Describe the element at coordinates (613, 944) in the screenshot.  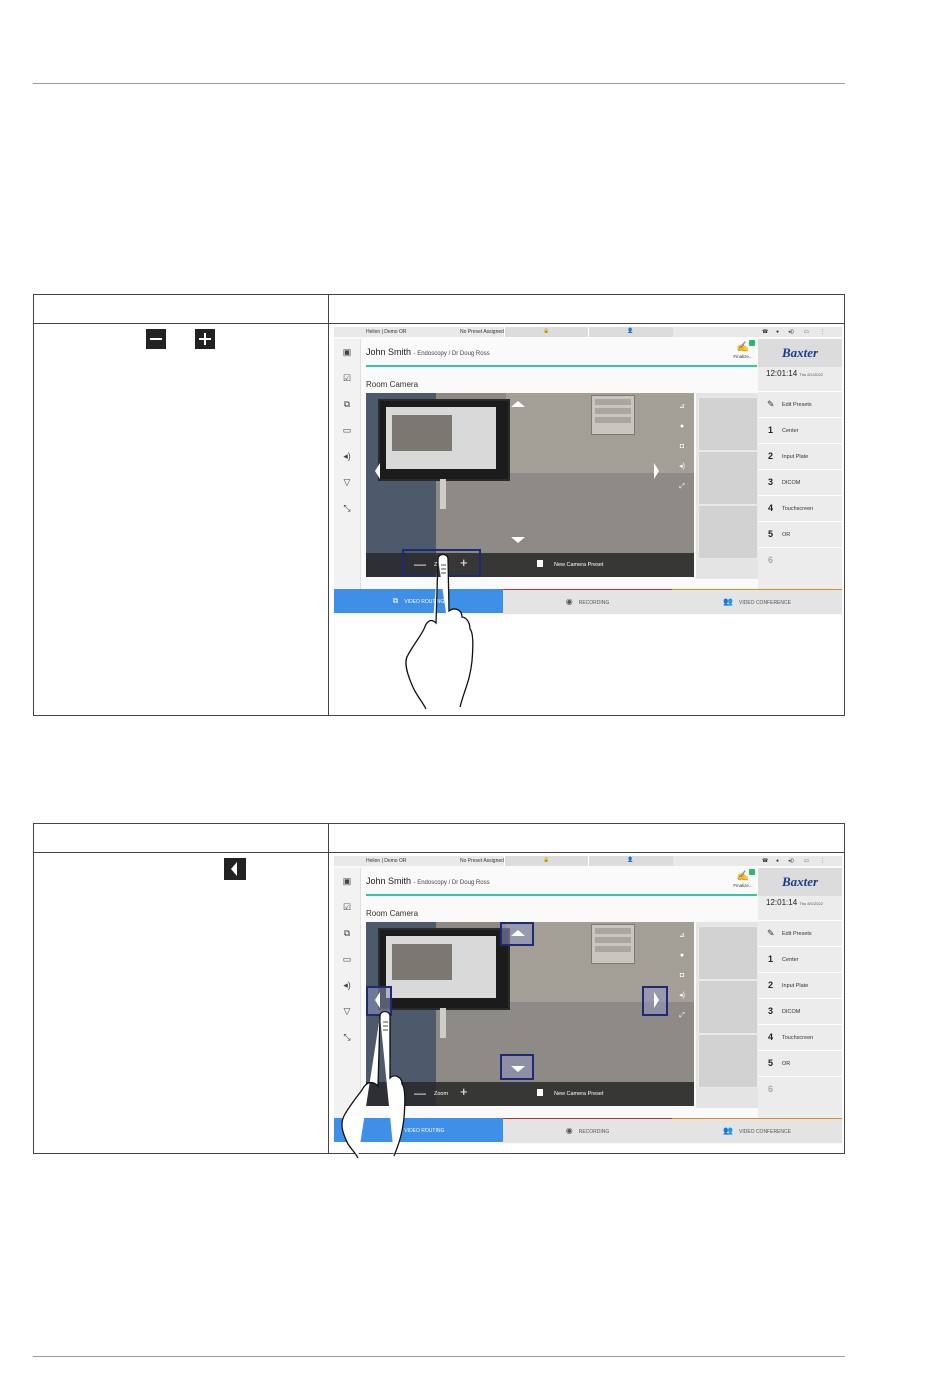
I see `feed-cabinet` at that location.